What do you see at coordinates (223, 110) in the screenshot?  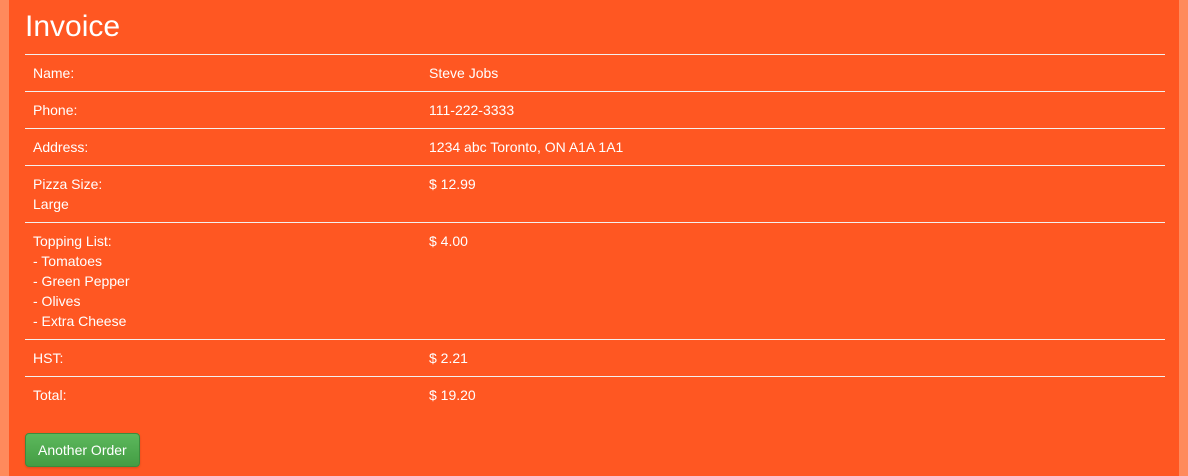 I see `phone-label: Phone:` at bounding box center [223, 110].